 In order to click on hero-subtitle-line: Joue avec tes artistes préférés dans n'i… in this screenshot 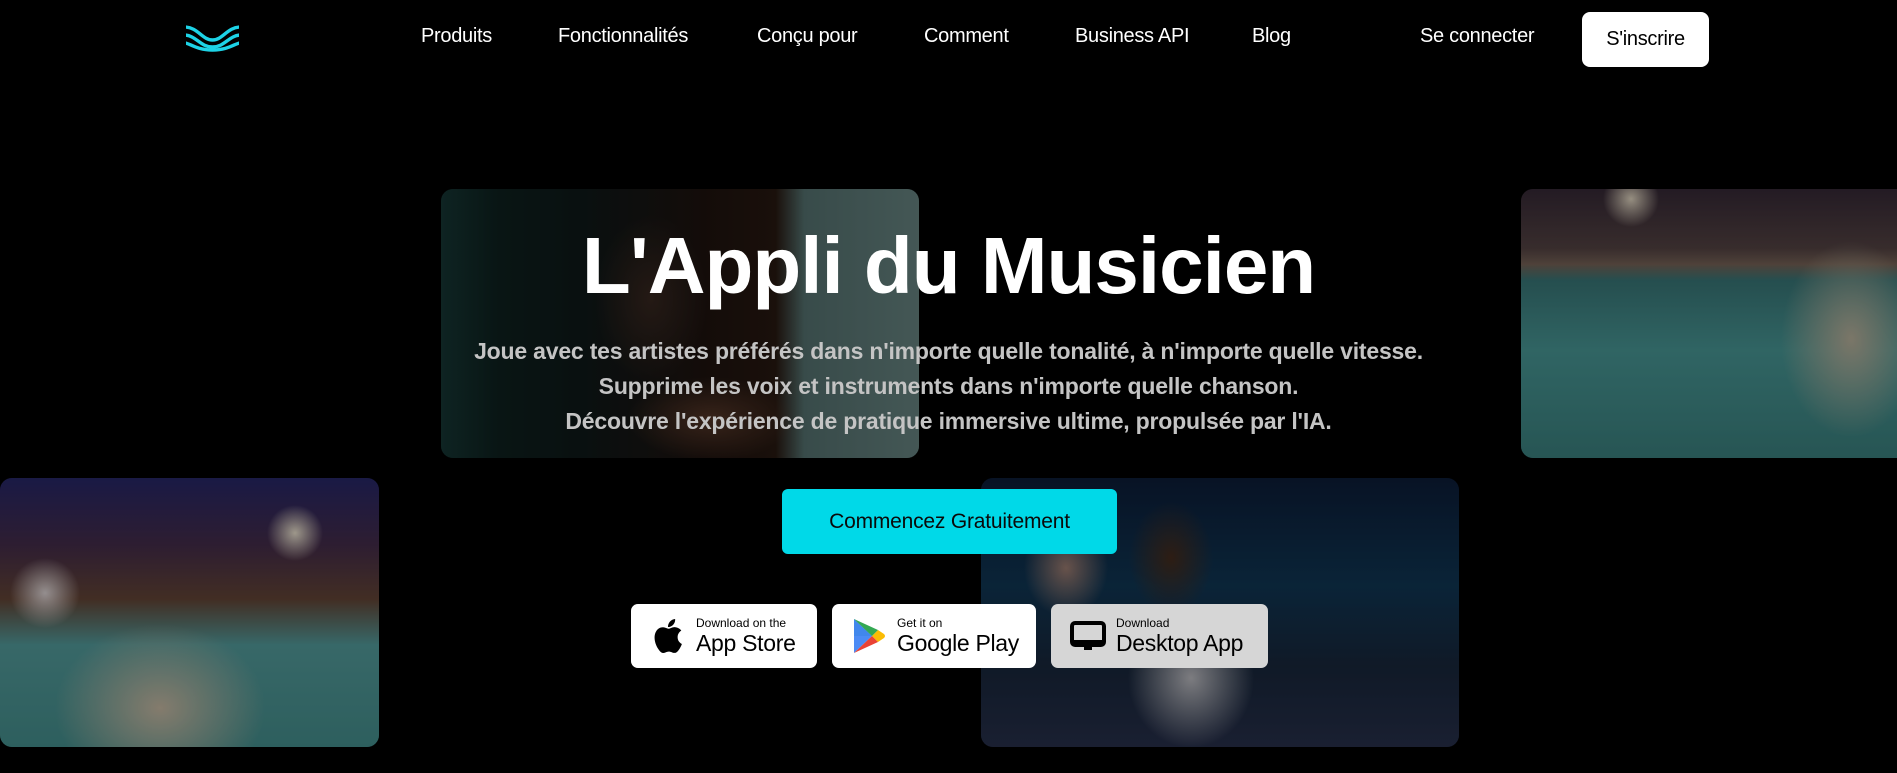, I will do `click(948, 351)`.